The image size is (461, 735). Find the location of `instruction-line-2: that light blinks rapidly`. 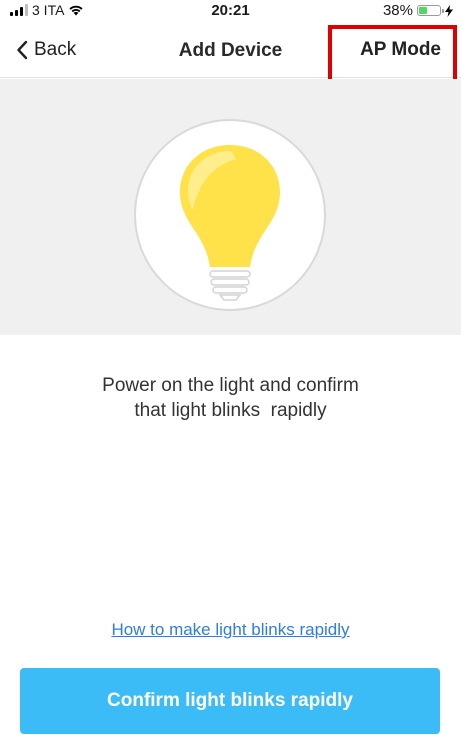

instruction-line-2: that light blinks rapidly is located at coordinates (230, 410).